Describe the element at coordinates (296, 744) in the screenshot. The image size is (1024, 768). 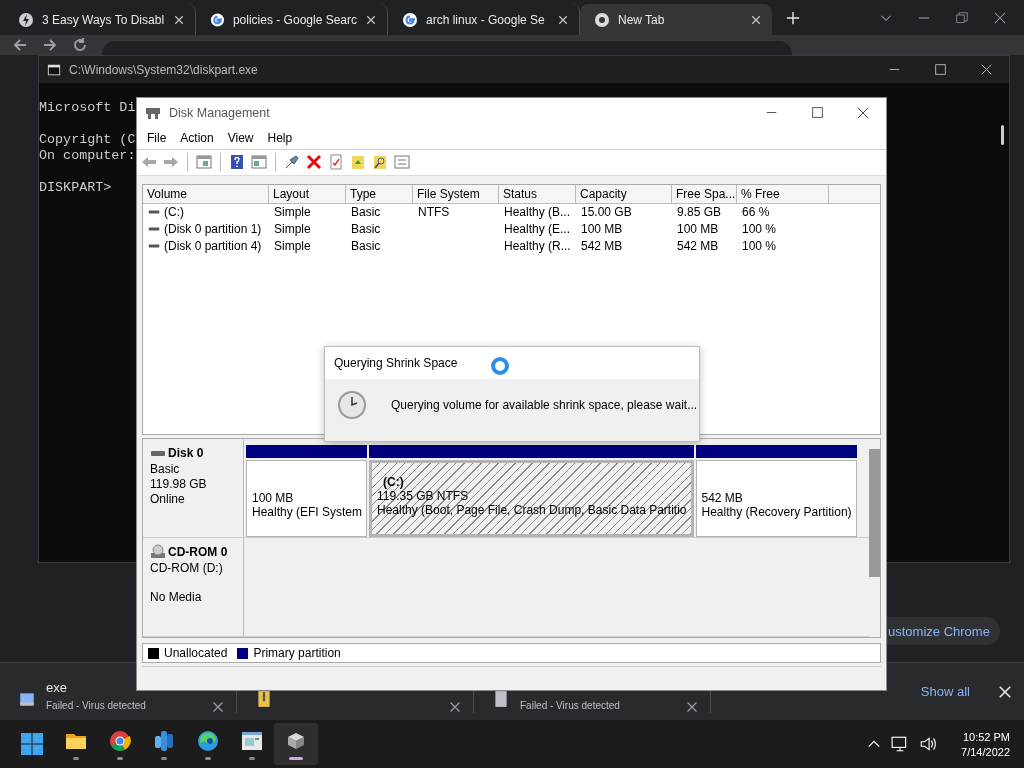
I see `taskbar-button` at that location.